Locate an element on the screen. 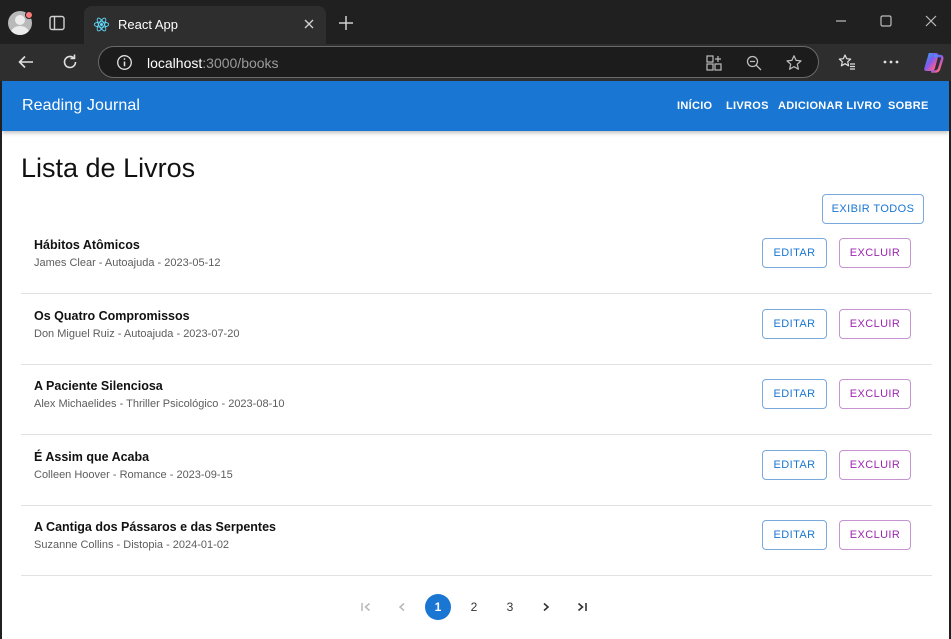 Image resolution: width=951 pixels, height=639 pixels. refresh-icon is located at coordinates (70, 62).